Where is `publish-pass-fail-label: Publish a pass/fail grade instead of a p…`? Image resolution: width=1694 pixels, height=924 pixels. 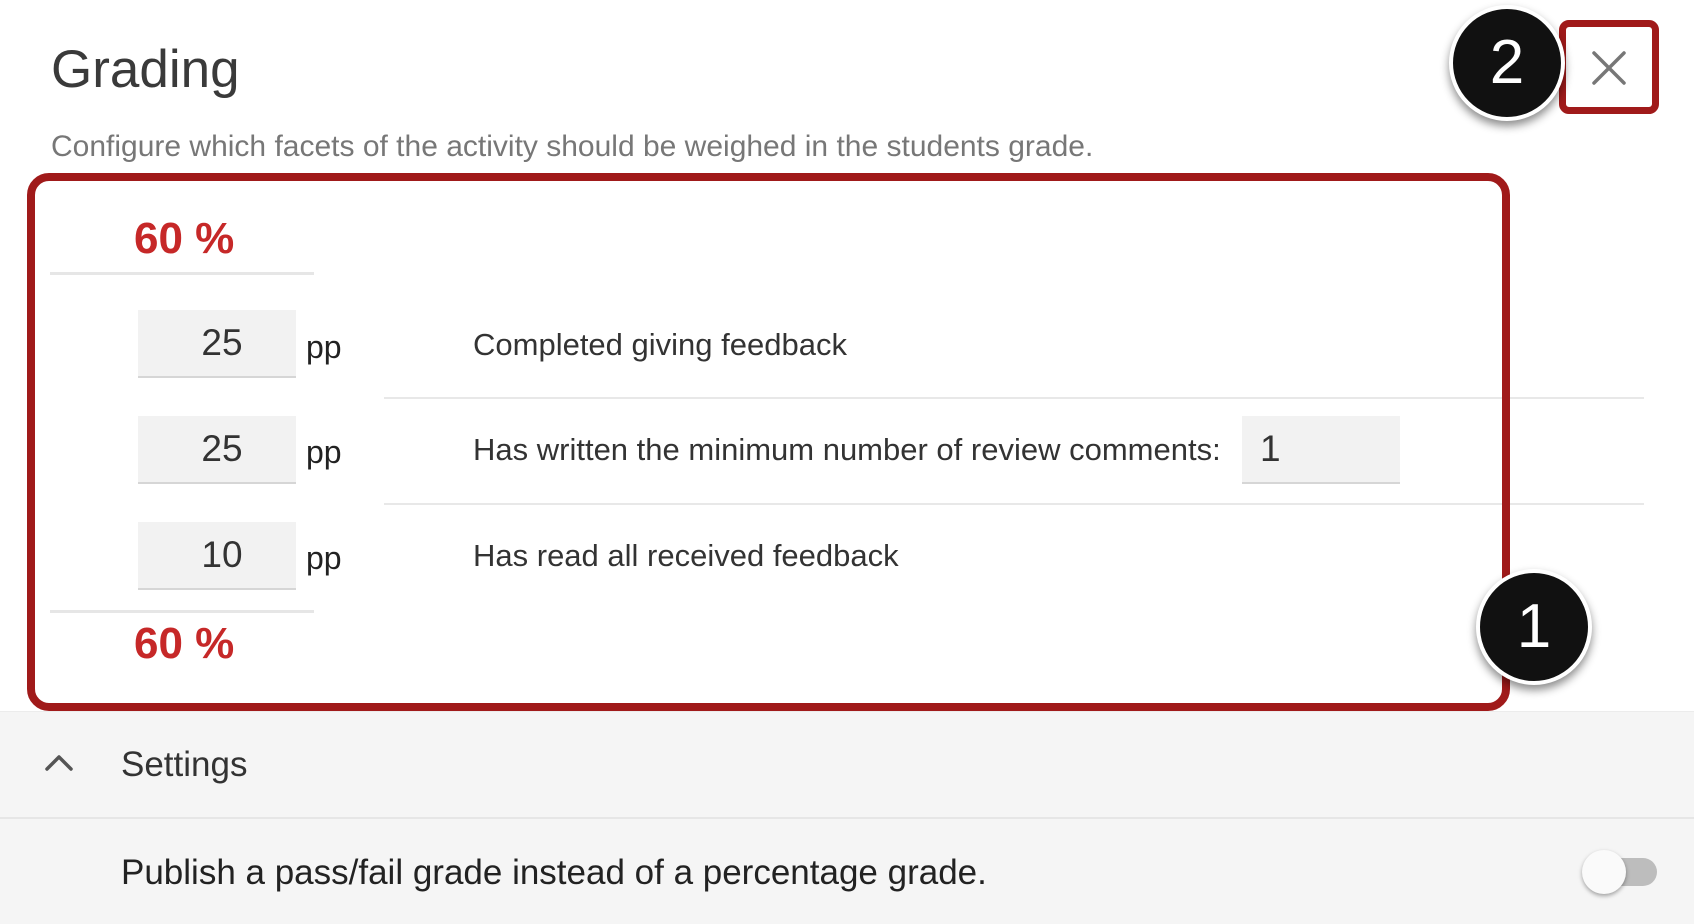 publish-pass-fail-label: Publish a pass/fail grade instead of a p… is located at coordinates (554, 872).